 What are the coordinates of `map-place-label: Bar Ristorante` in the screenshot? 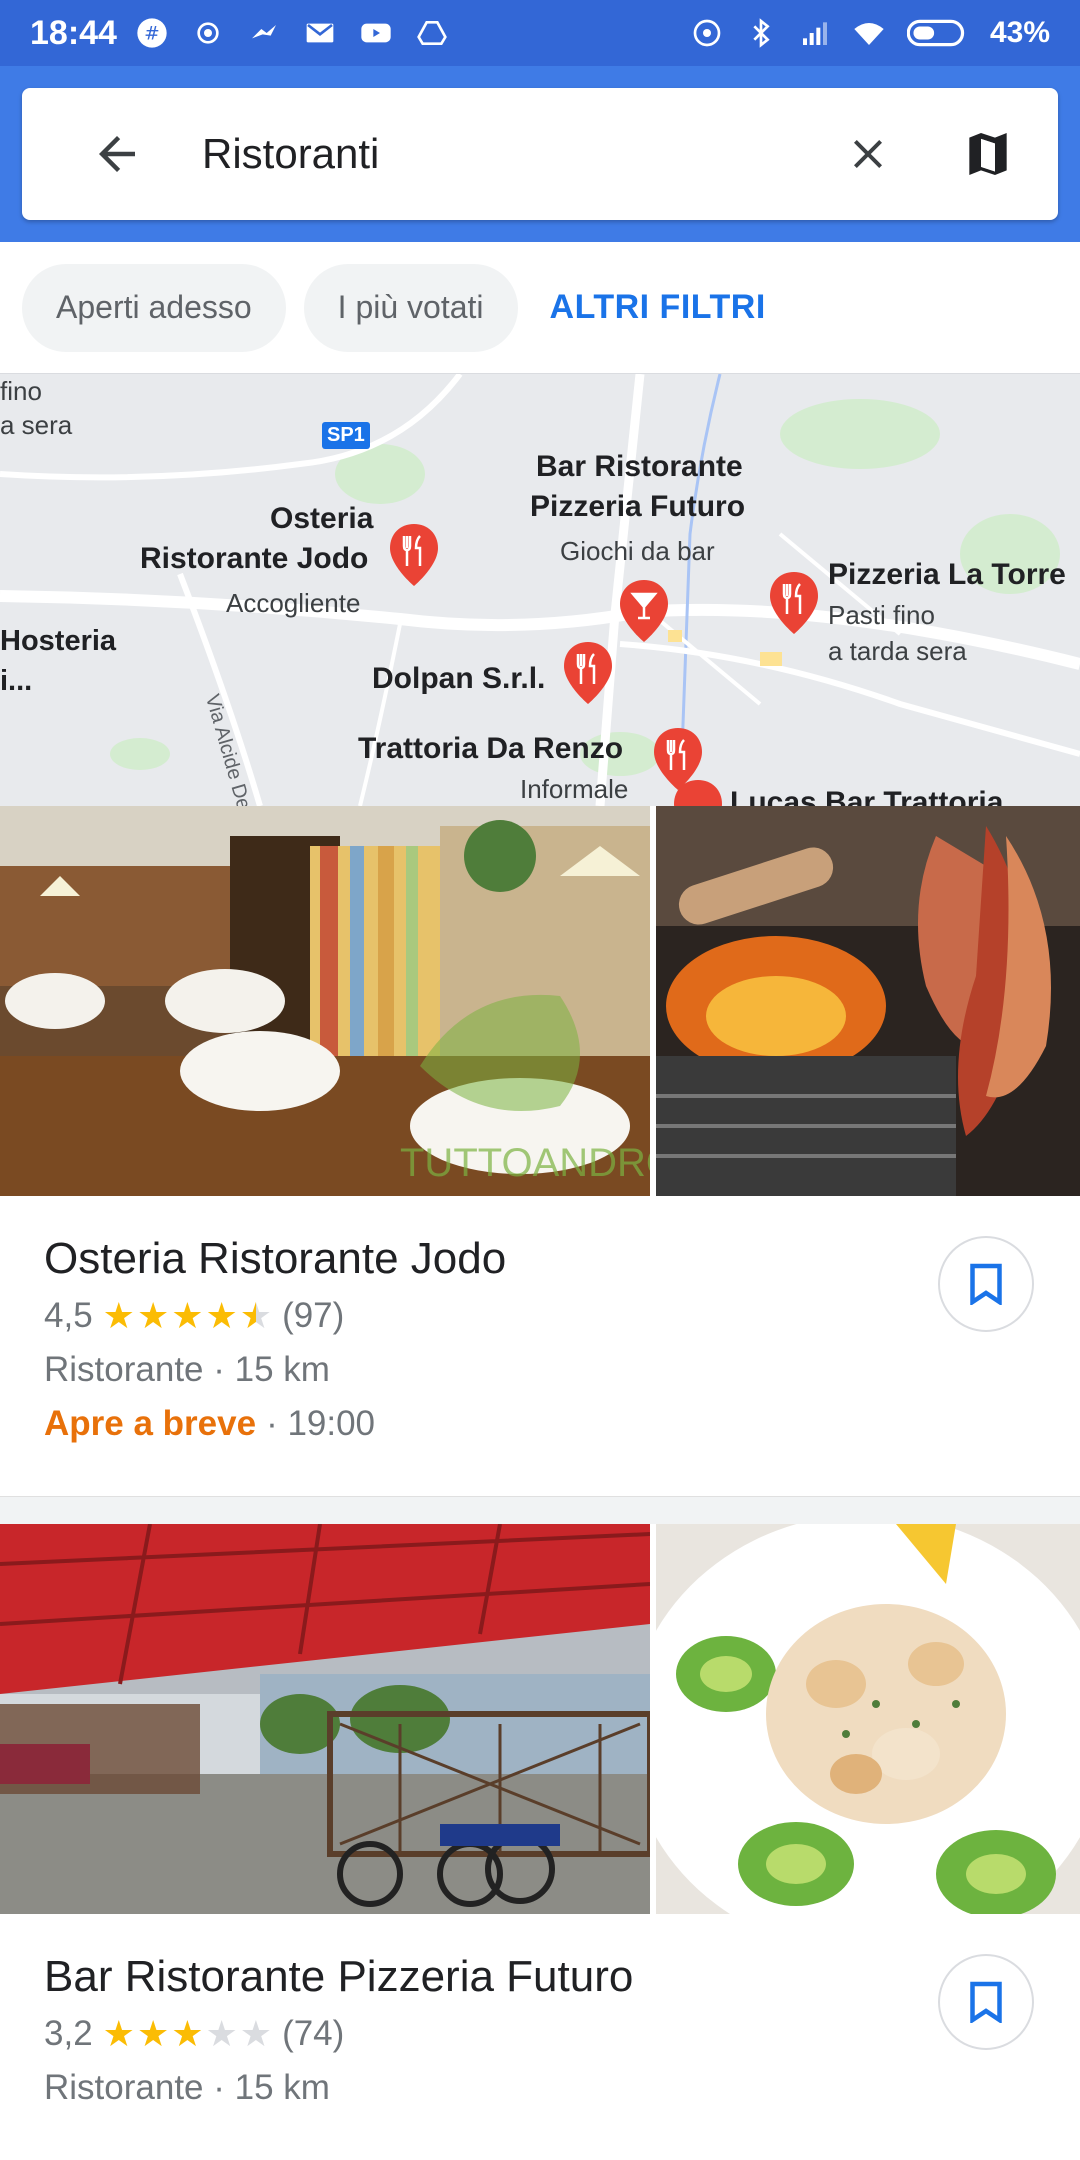 It's located at (639, 467).